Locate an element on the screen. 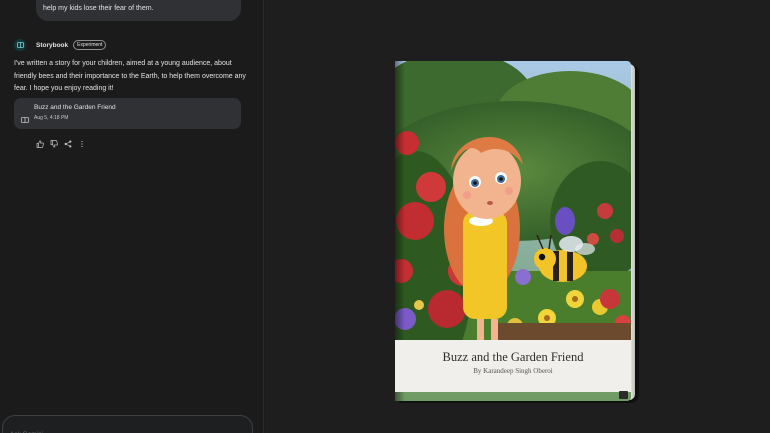 The image size is (770, 433). experiment-badge: Experiment is located at coordinates (90, 45).